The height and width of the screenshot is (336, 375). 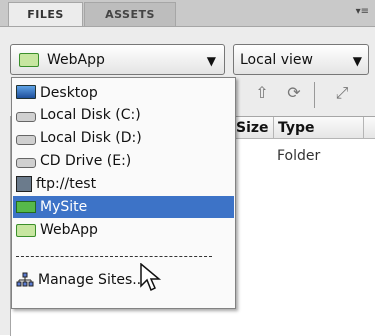 What do you see at coordinates (69, 93) in the screenshot?
I see `menu-item-label: Desktop` at bounding box center [69, 93].